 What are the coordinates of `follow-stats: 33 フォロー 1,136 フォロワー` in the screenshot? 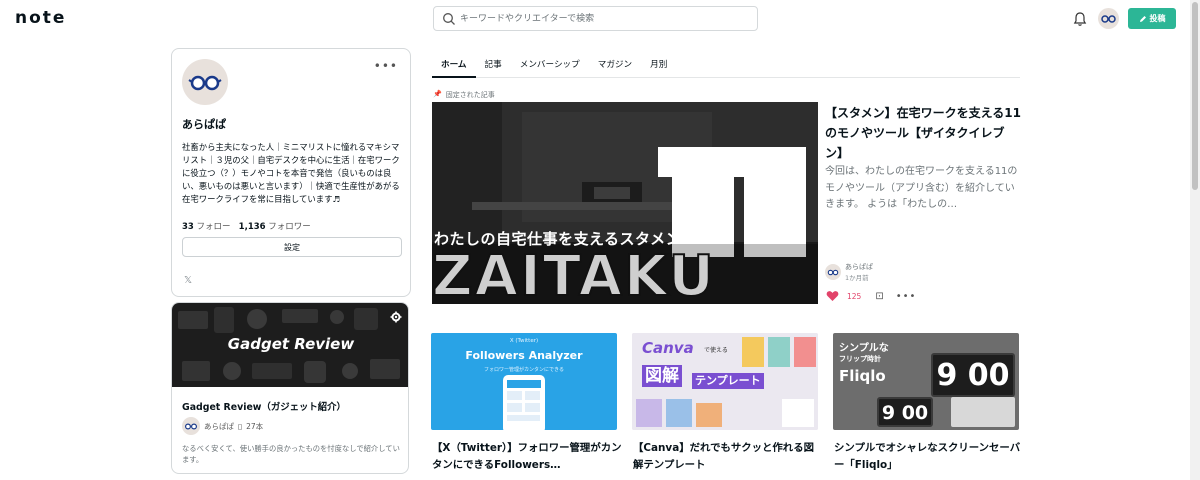 It's located at (246, 226).